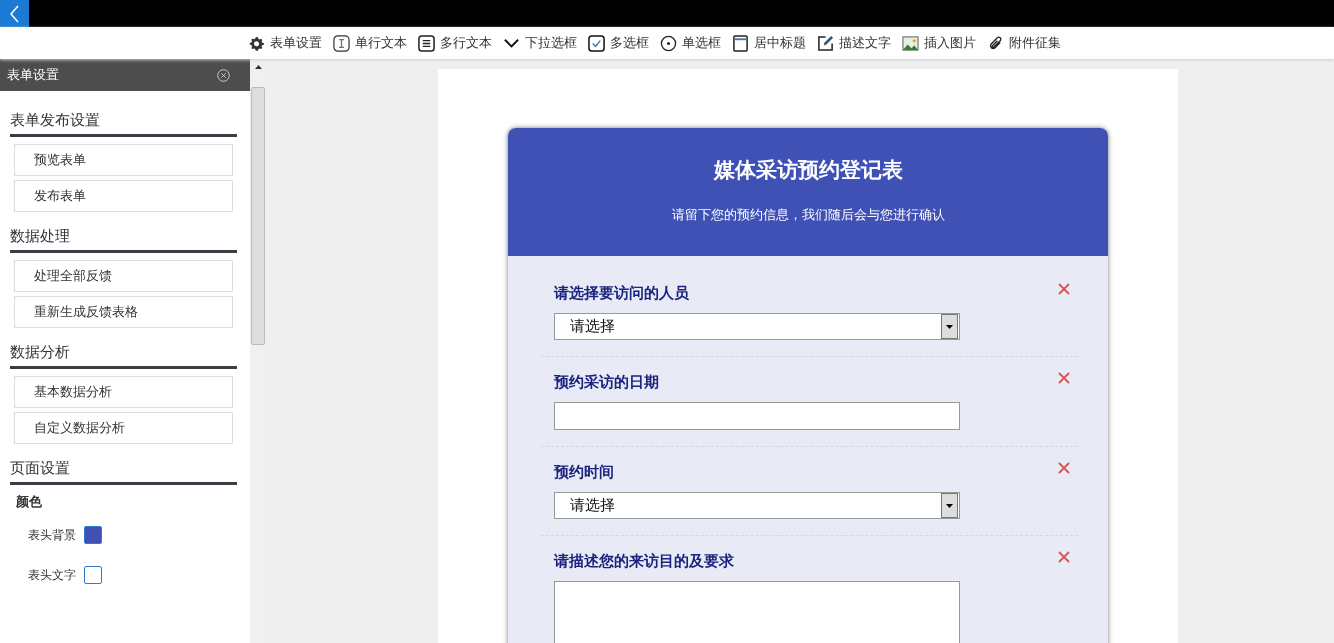 The width and height of the screenshot is (1334, 643). What do you see at coordinates (540, 43) in the screenshot?
I see `toolbar-button: 下拉选框` at bounding box center [540, 43].